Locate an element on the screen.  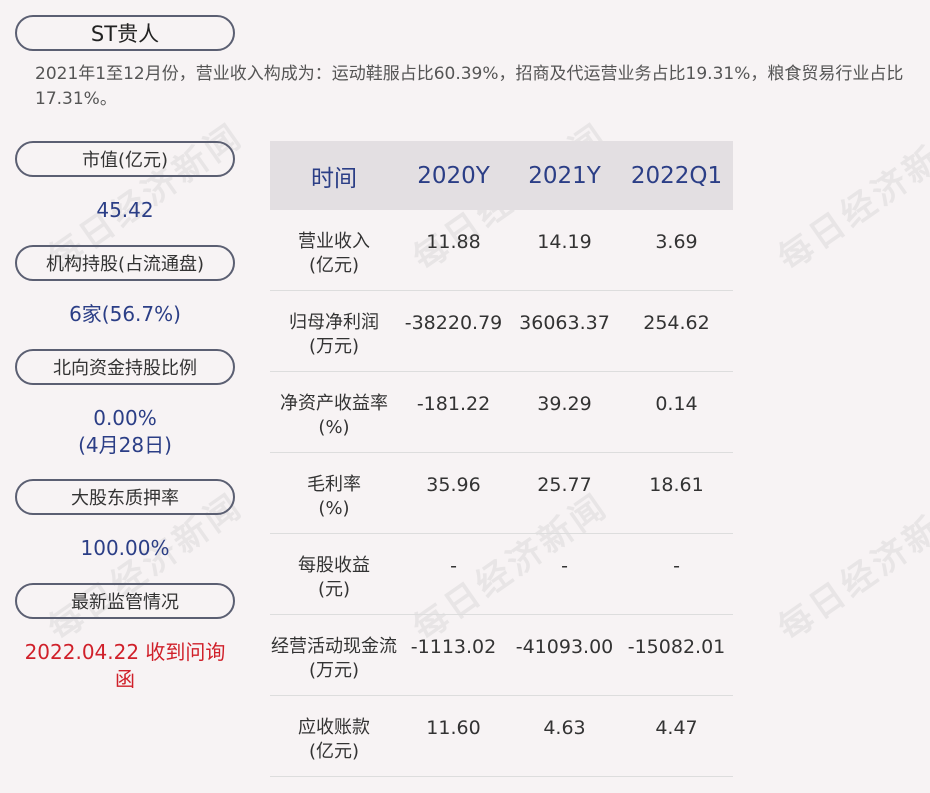
table-cell: -1113.02 is located at coordinates (453, 647).